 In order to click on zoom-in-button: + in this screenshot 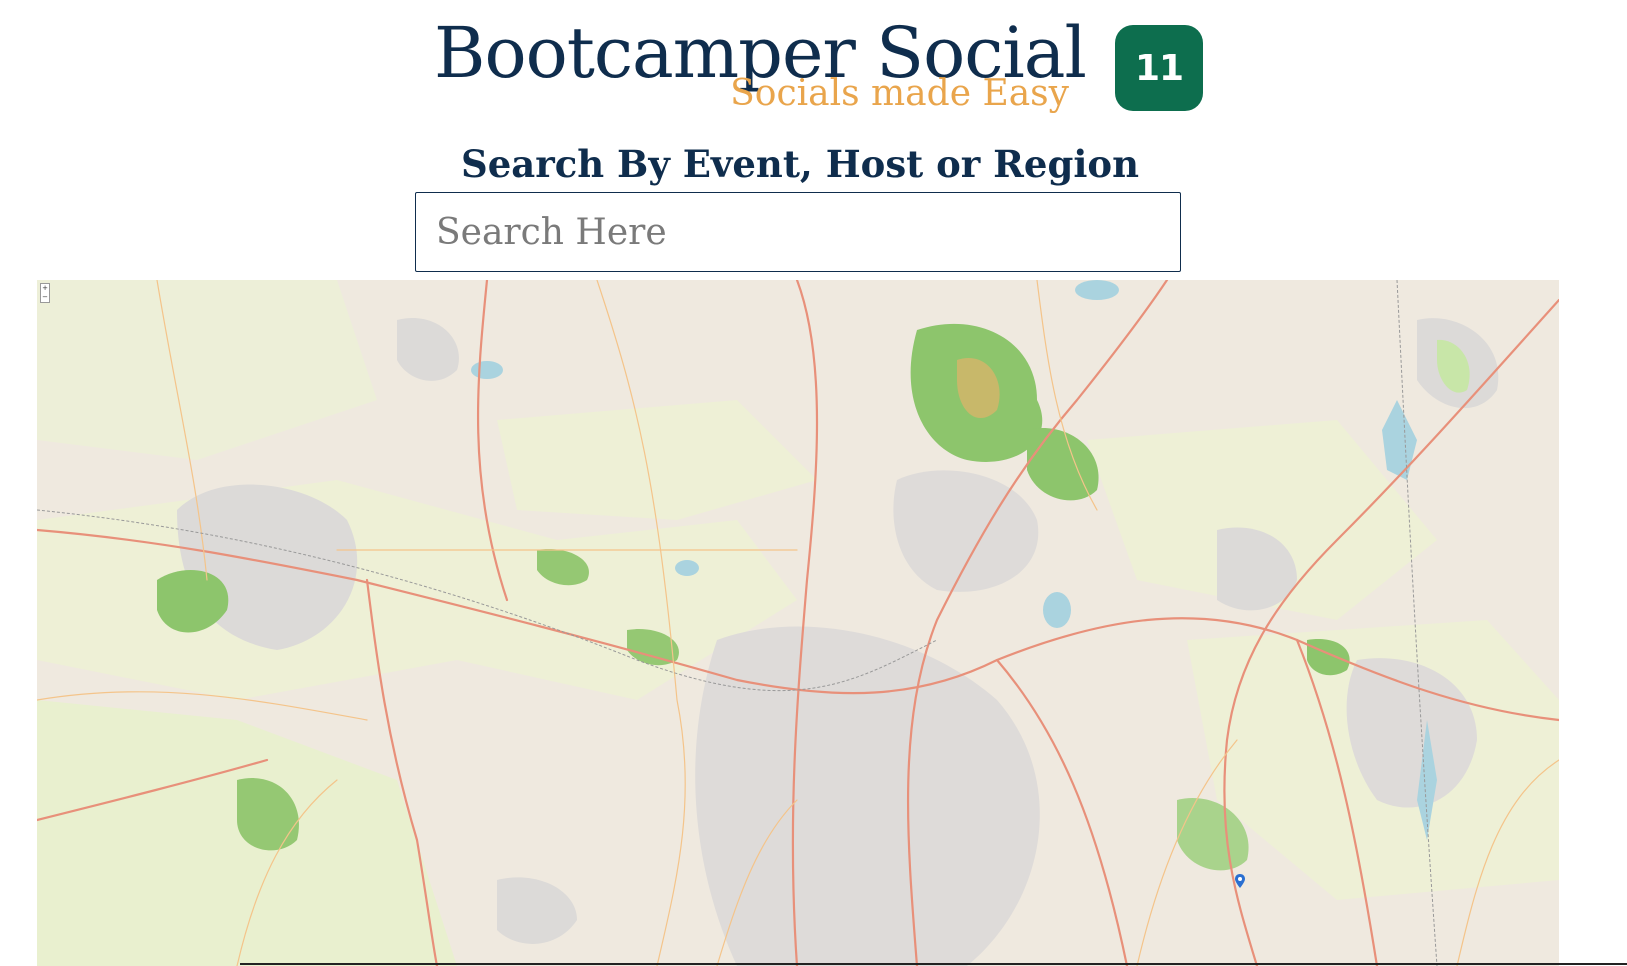, I will do `click(45, 288)`.